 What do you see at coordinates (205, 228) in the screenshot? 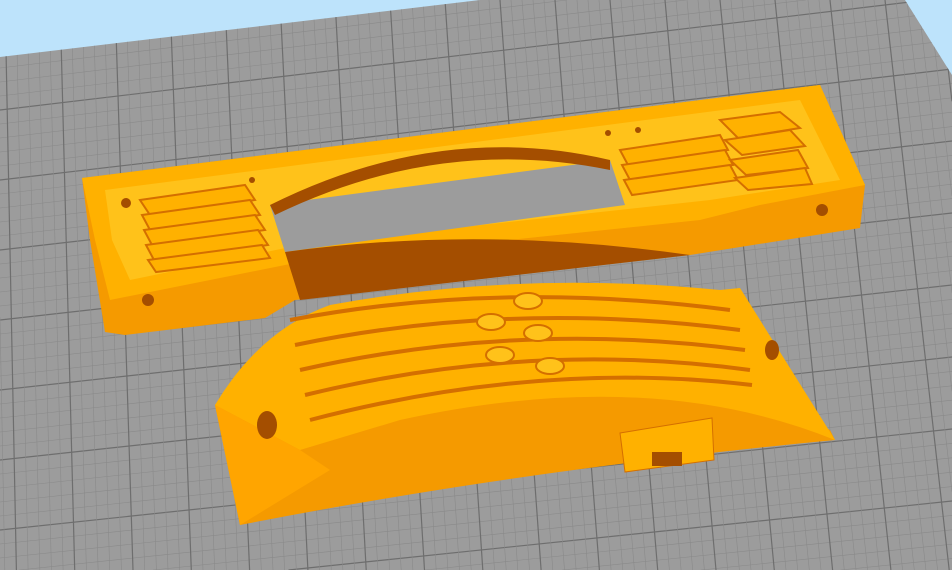
I see `slot-group-left` at bounding box center [205, 228].